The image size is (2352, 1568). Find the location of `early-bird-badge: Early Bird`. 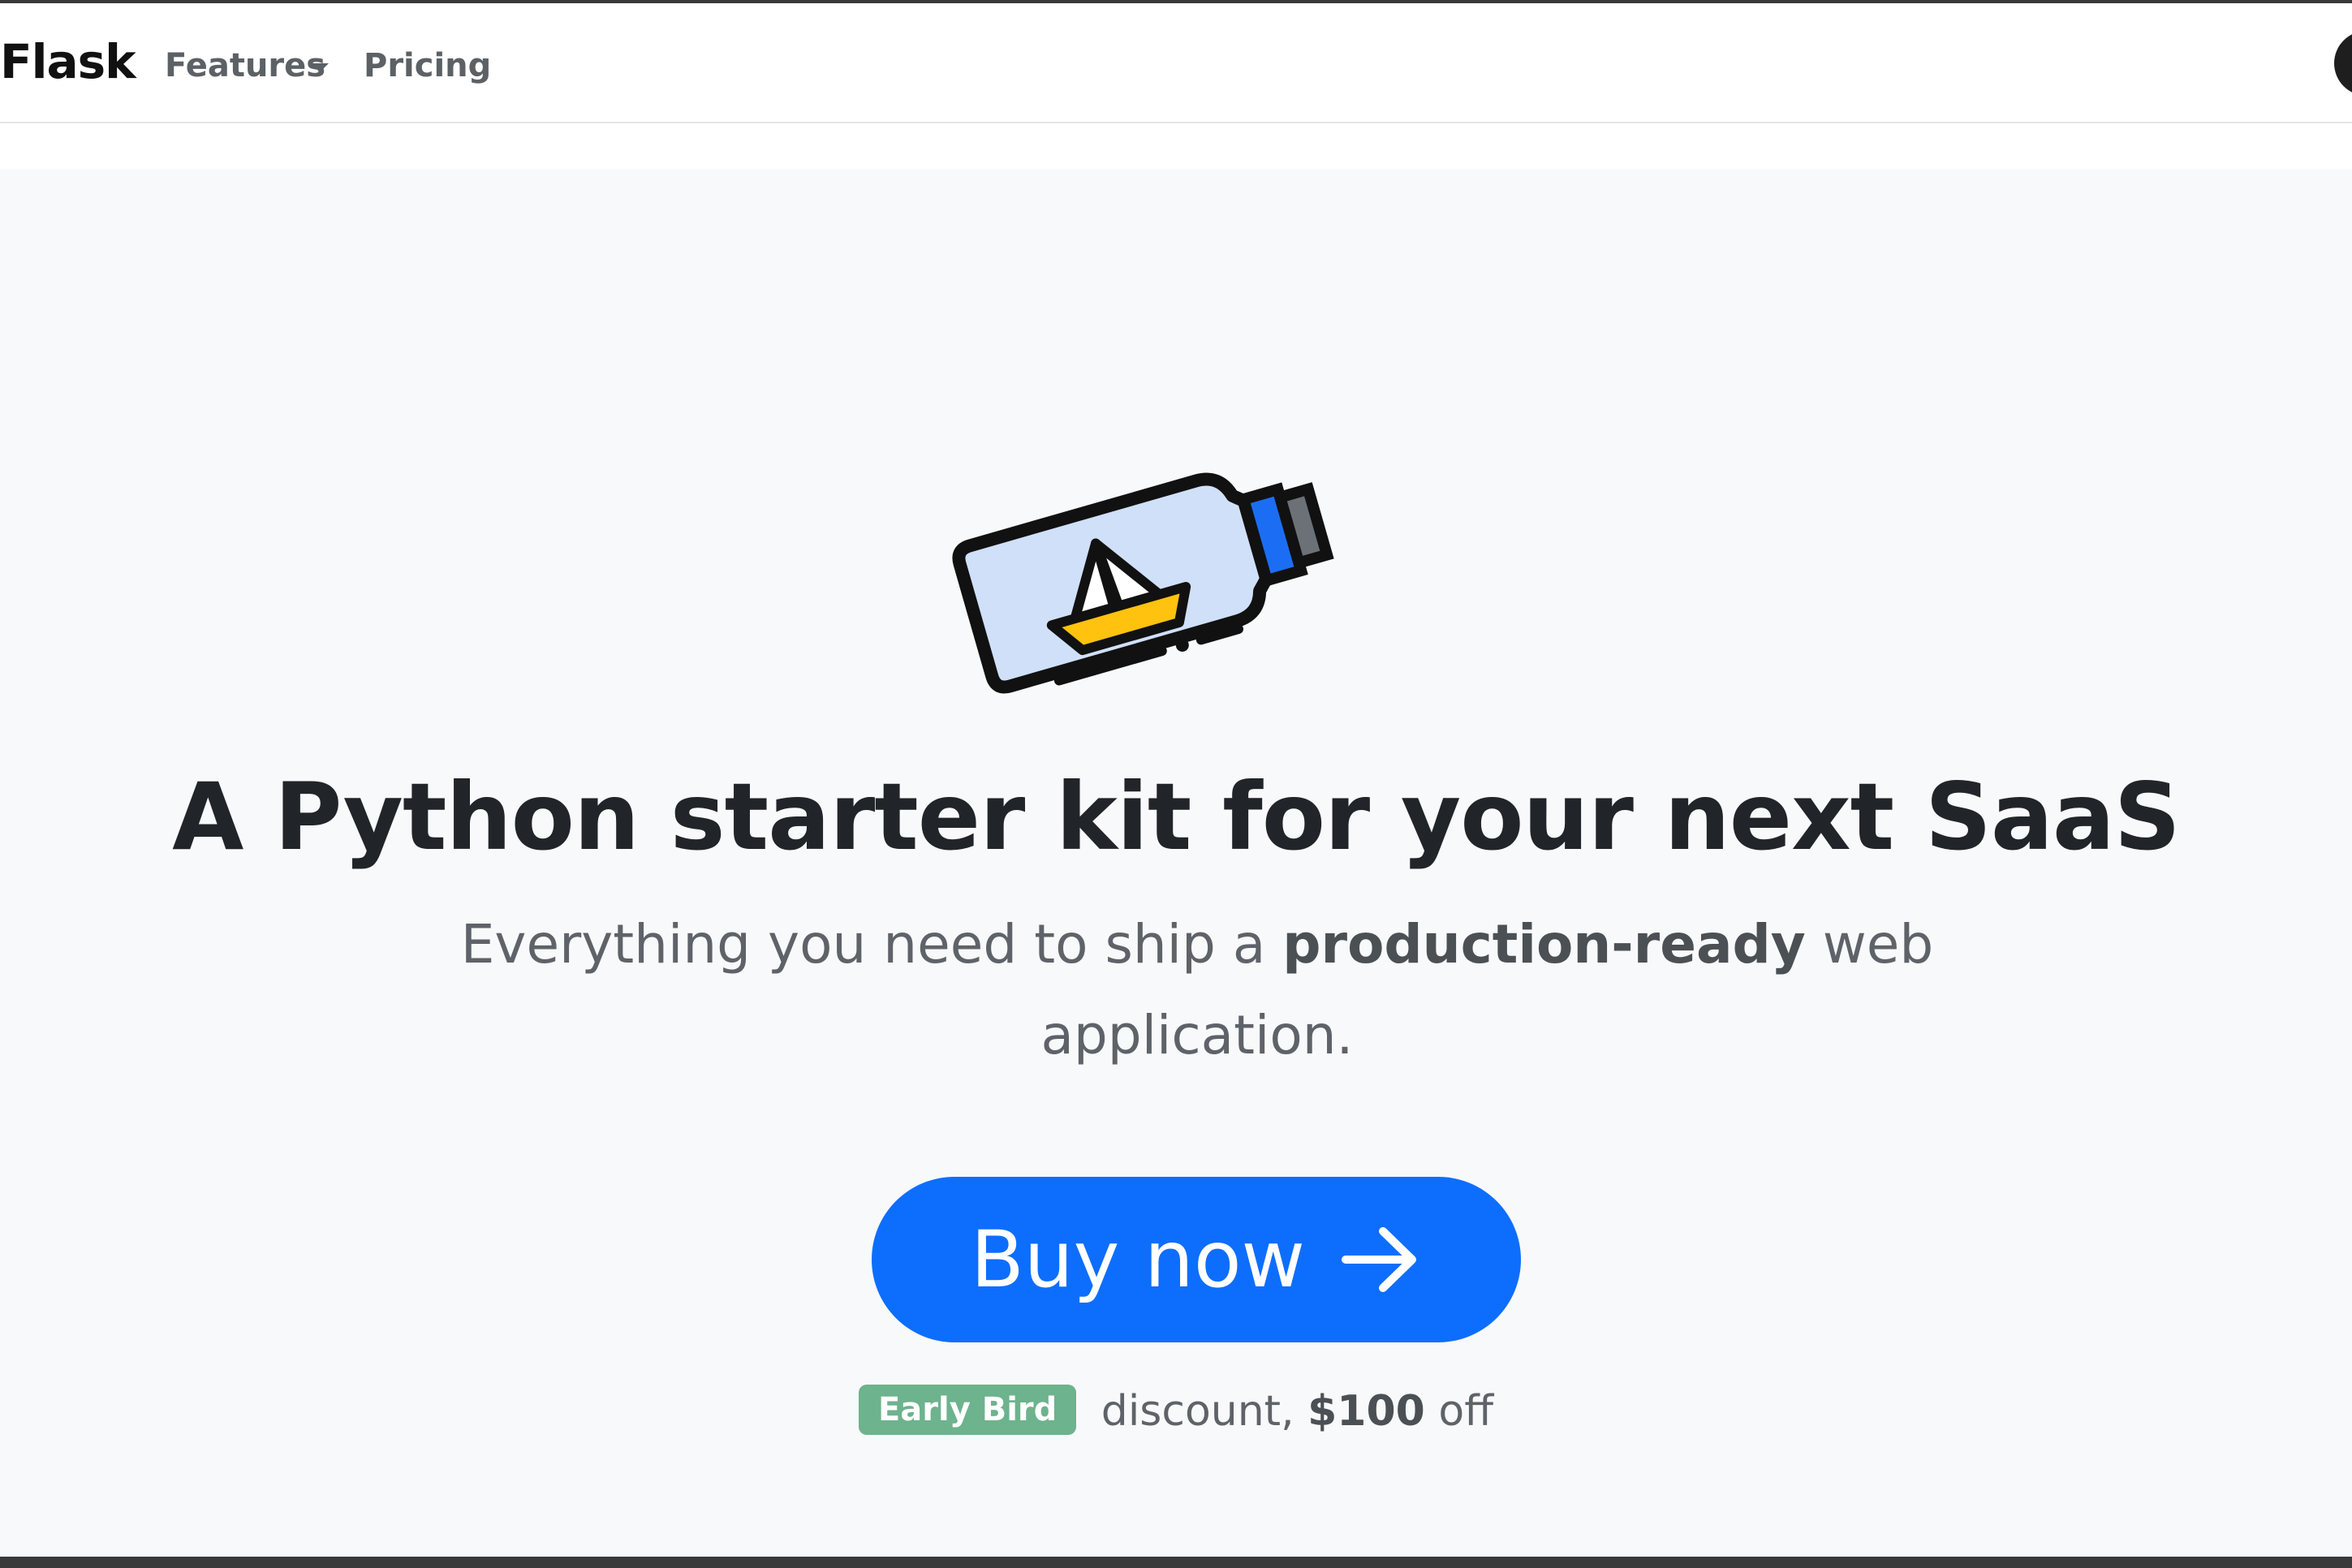

early-bird-badge: Early Bird is located at coordinates (968, 1410).